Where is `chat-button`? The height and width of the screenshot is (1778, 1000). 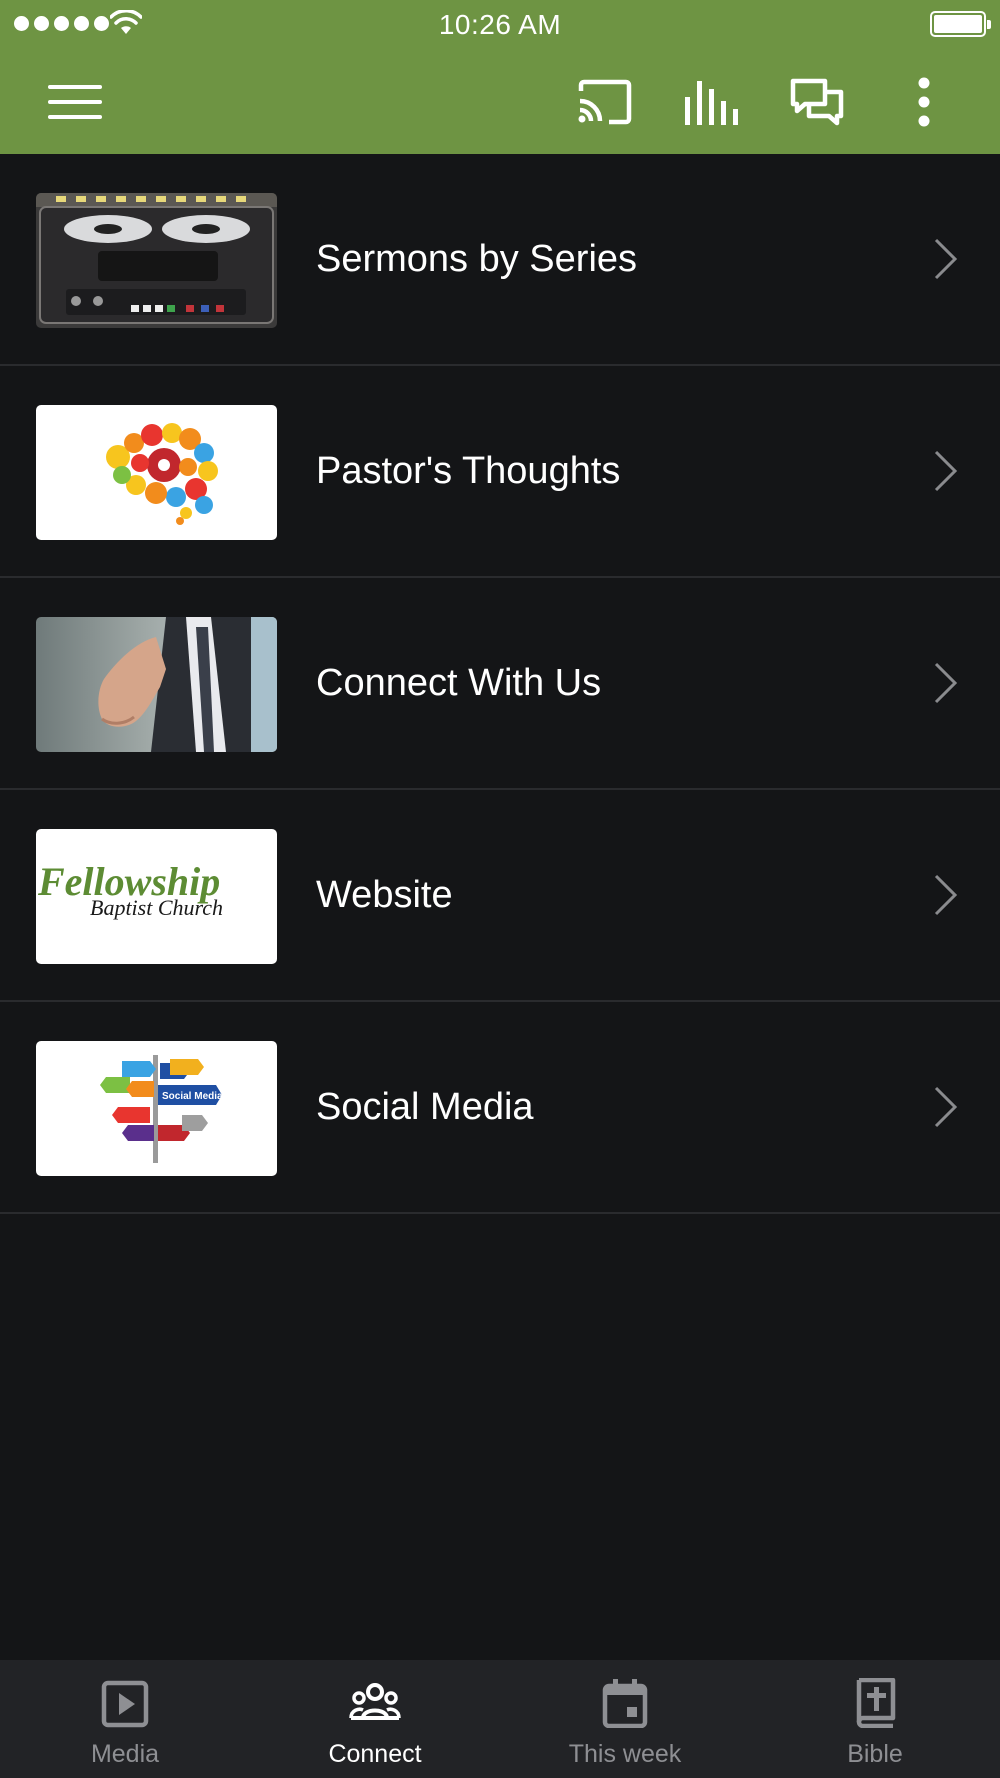 chat-button is located at coordinates (817, 102).